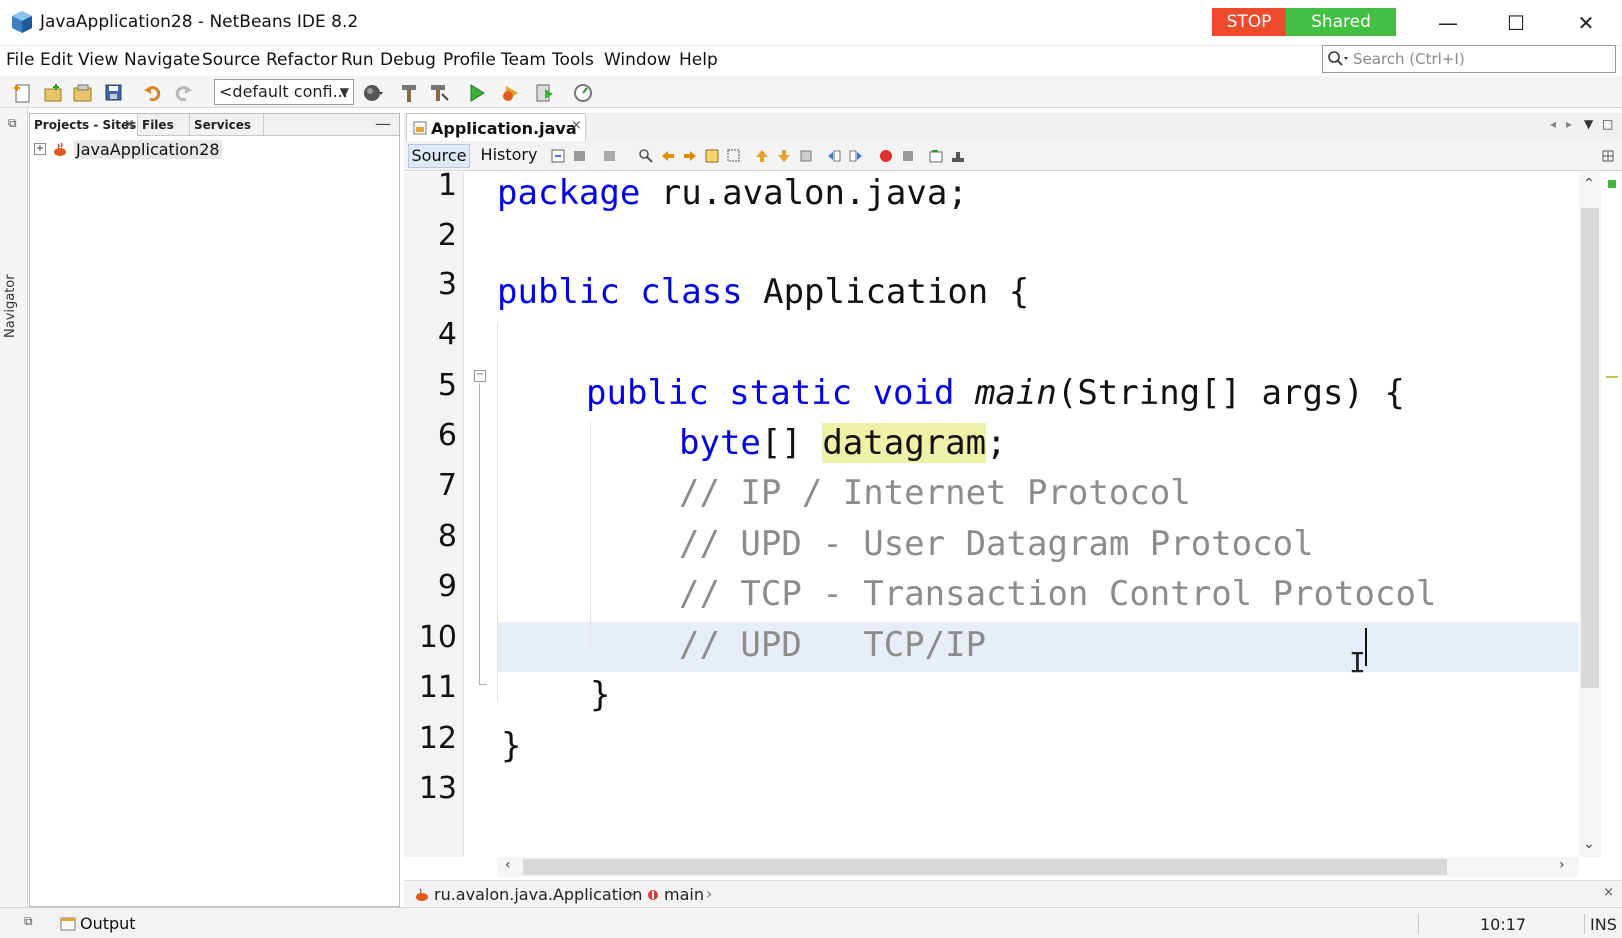 Image resolution: width=1622 pixels, height=938 pixels. Describe the element at coordinates (153, 93) in the screenshot. I see `undo-icon` at that location.